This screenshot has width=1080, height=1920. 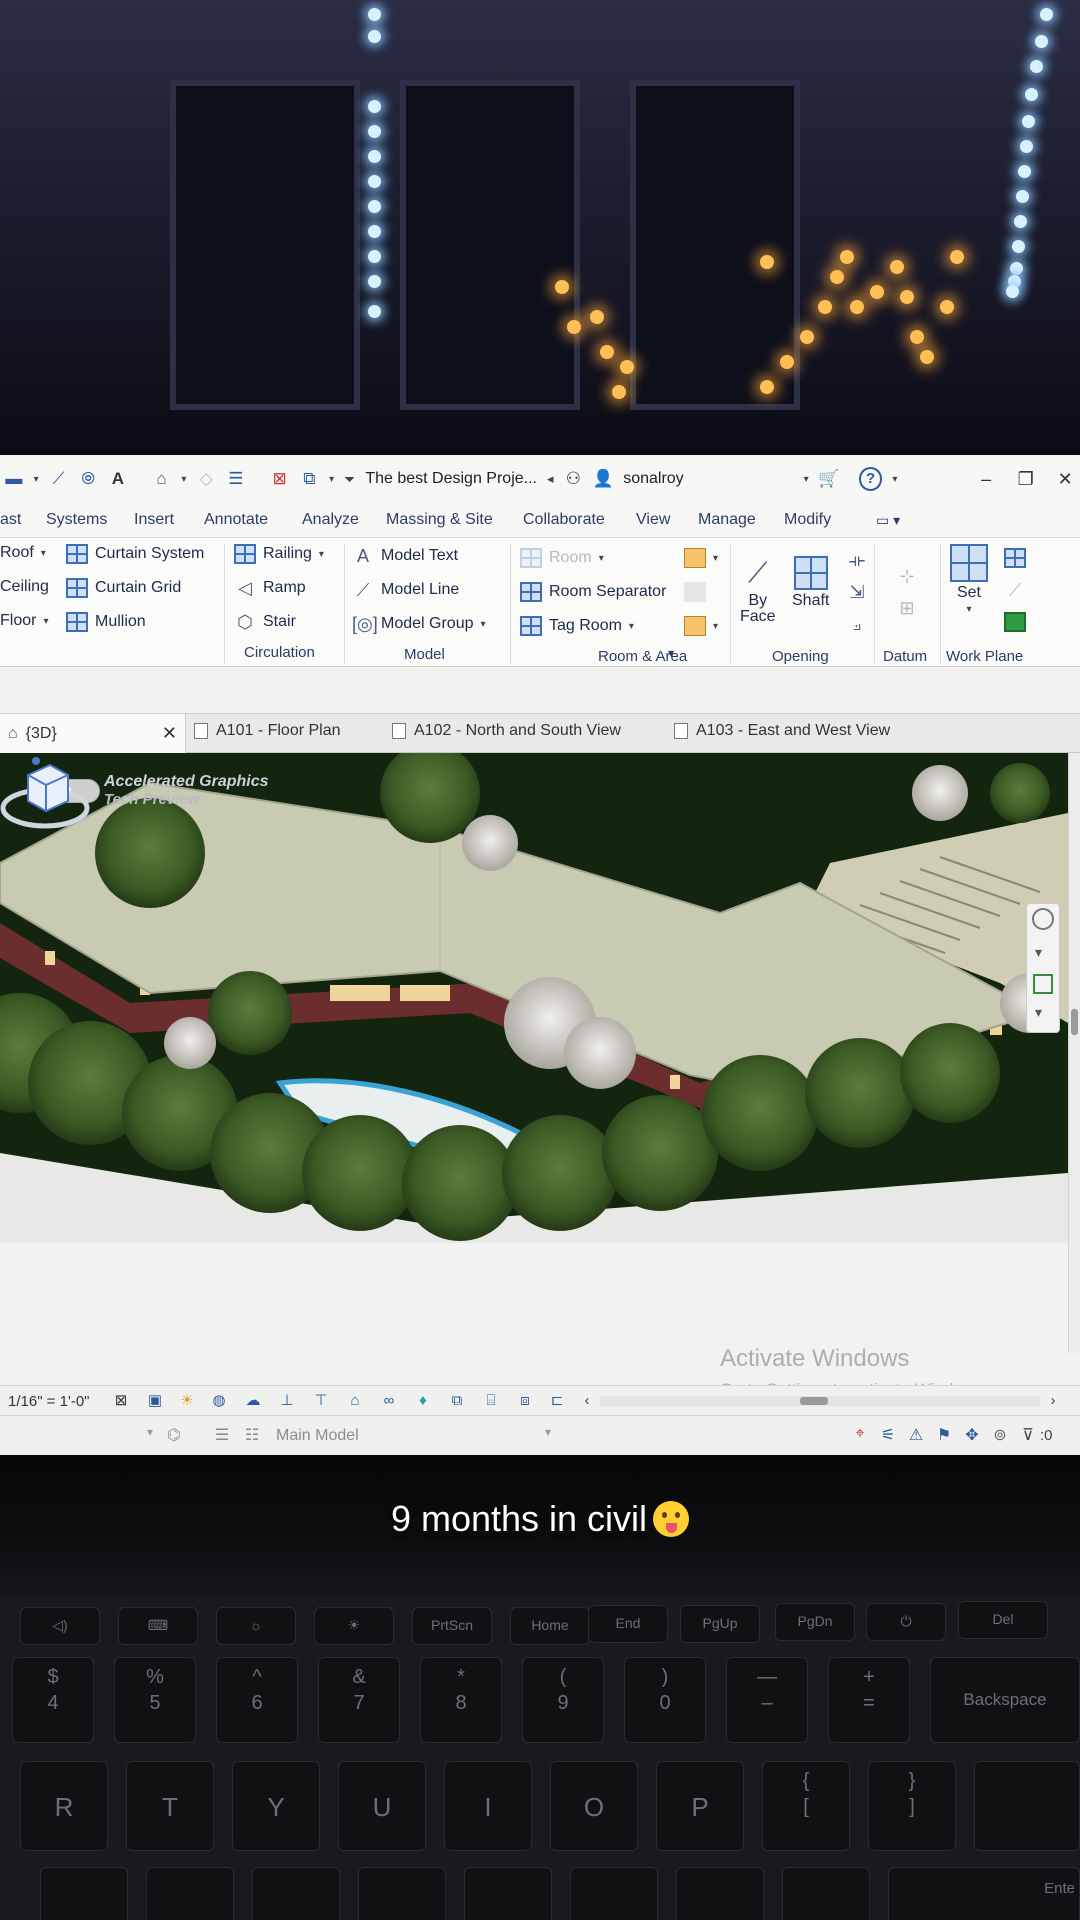 What do you see at coordinates (826, 1893) in the screenshot?
I see `key-quote` at bounding box center [826, 1893].